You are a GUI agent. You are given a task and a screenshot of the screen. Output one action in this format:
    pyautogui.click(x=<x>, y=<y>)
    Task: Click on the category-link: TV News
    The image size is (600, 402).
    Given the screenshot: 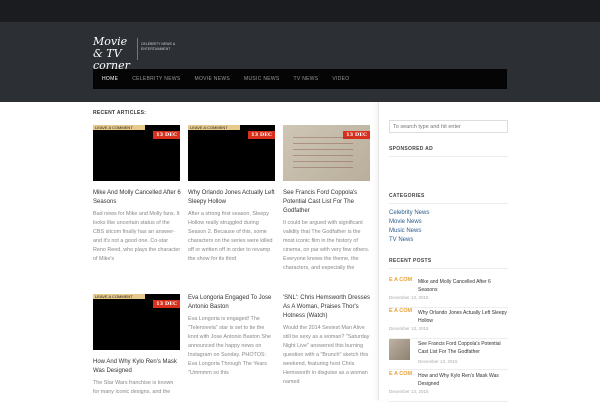 What is the action you would take?
    pyautogui.click(x=409, y=240)
    